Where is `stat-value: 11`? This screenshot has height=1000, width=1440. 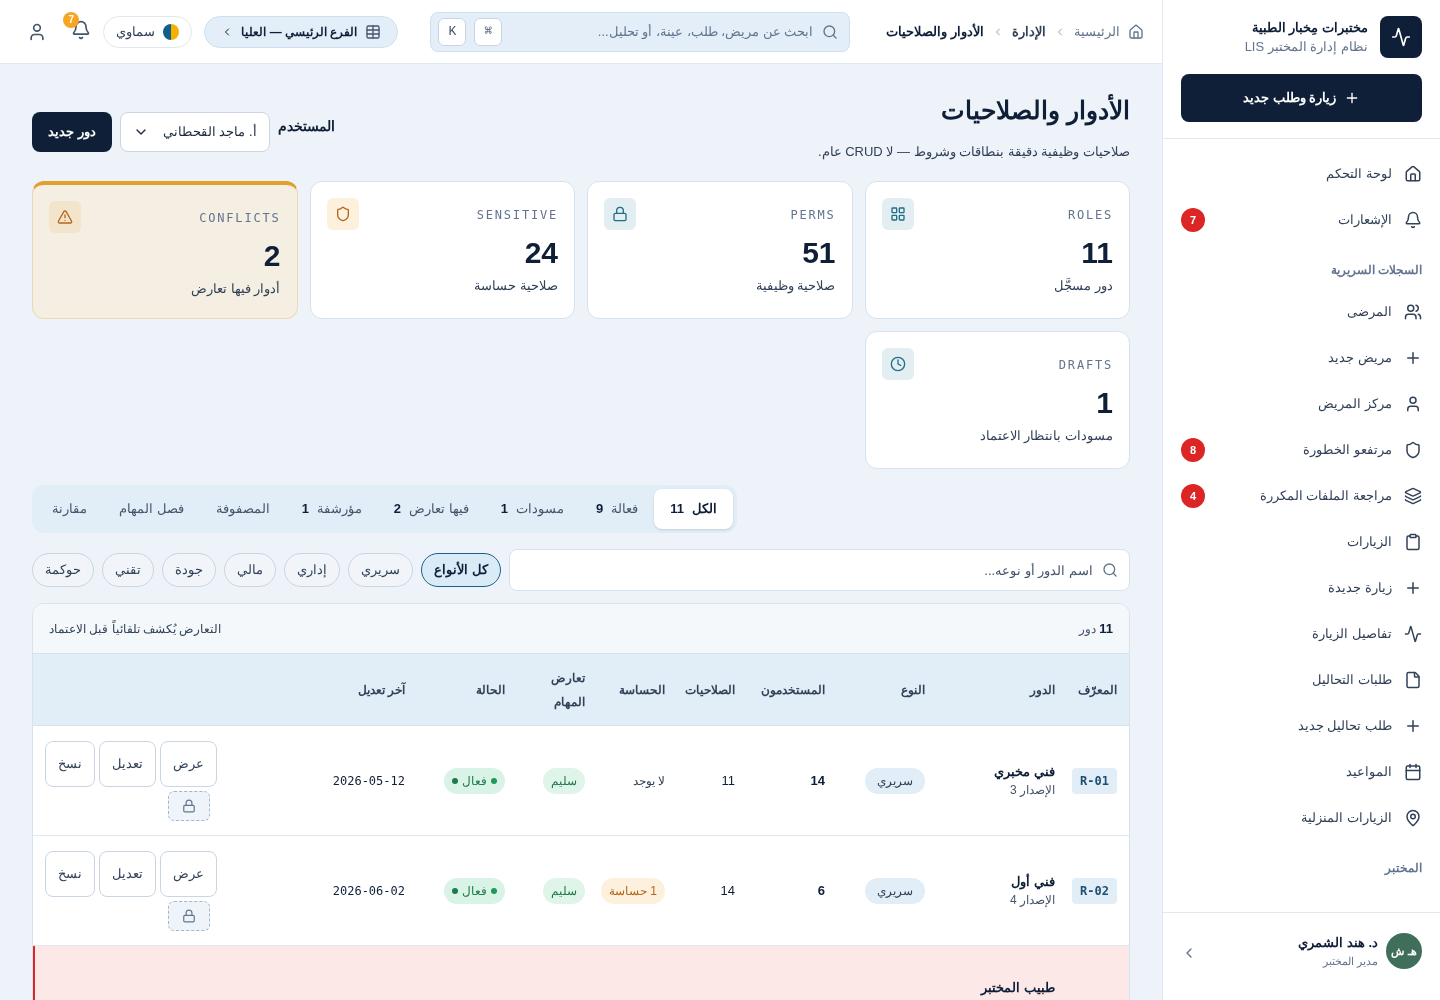
stat-value: 11 is located at coordinates (1096, 253).